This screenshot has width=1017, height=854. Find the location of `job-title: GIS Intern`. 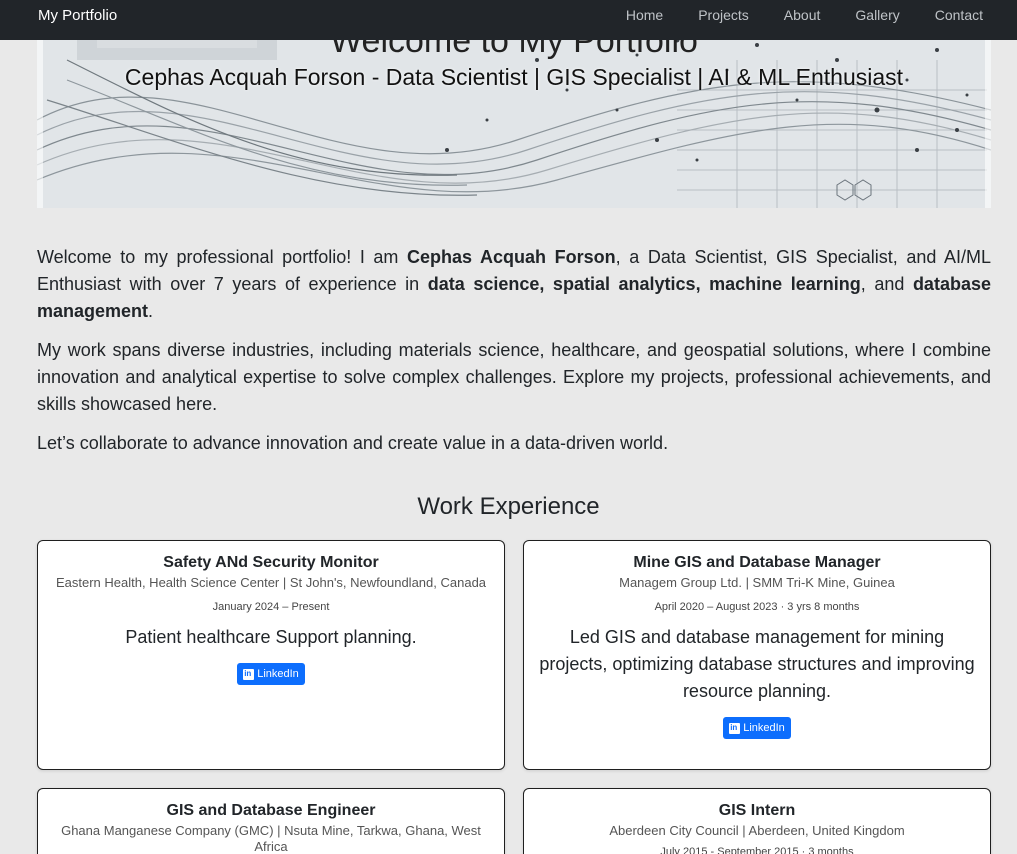

job-title: GIS Intern is located at coordinates (757, 810).